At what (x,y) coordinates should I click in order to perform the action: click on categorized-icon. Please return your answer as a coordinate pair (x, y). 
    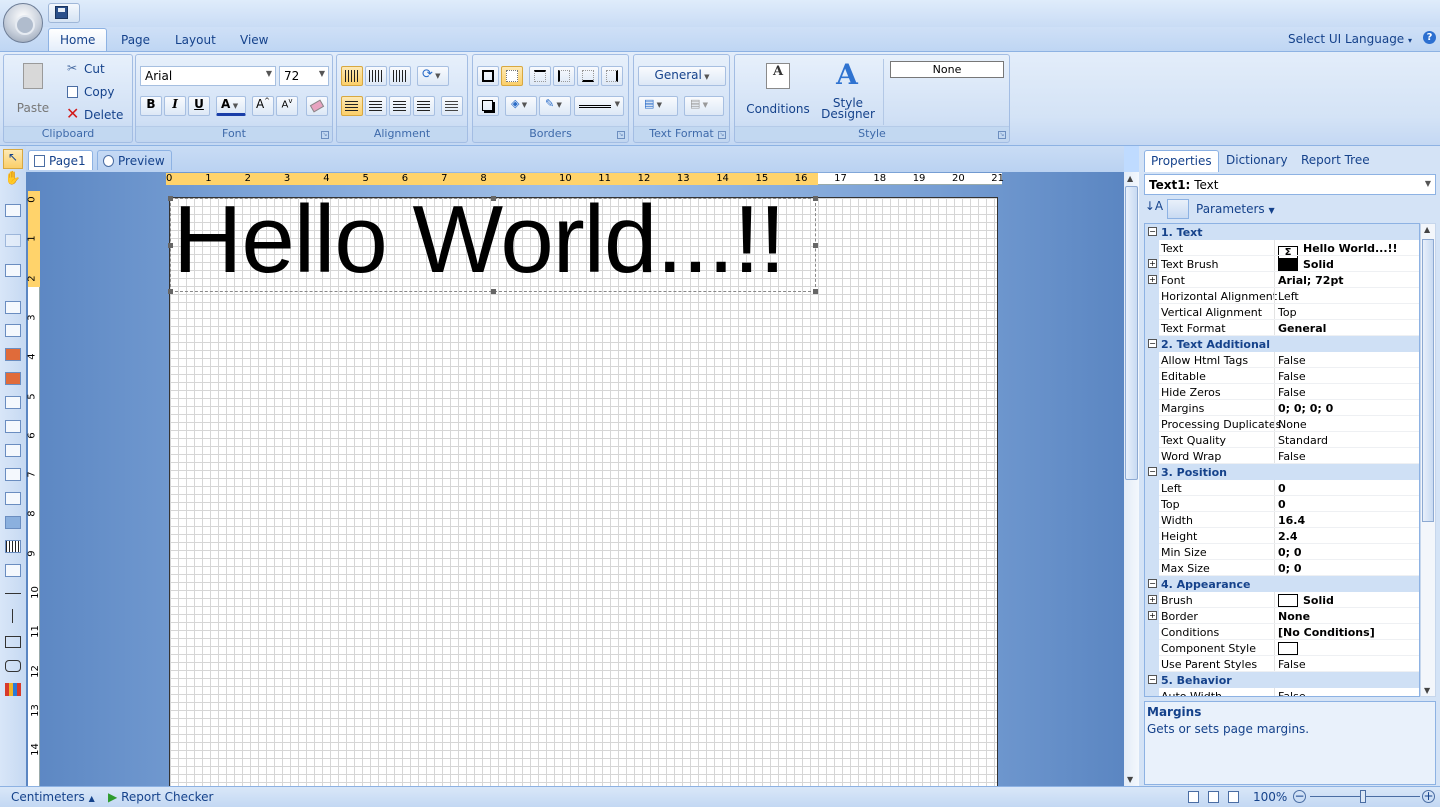
    Looking at the image, I should click on (1178, 209).